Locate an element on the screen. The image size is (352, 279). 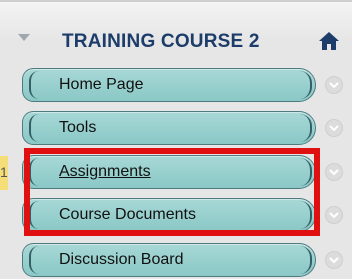
menu-item-label: Home Page is located at coordinates (101, 84).